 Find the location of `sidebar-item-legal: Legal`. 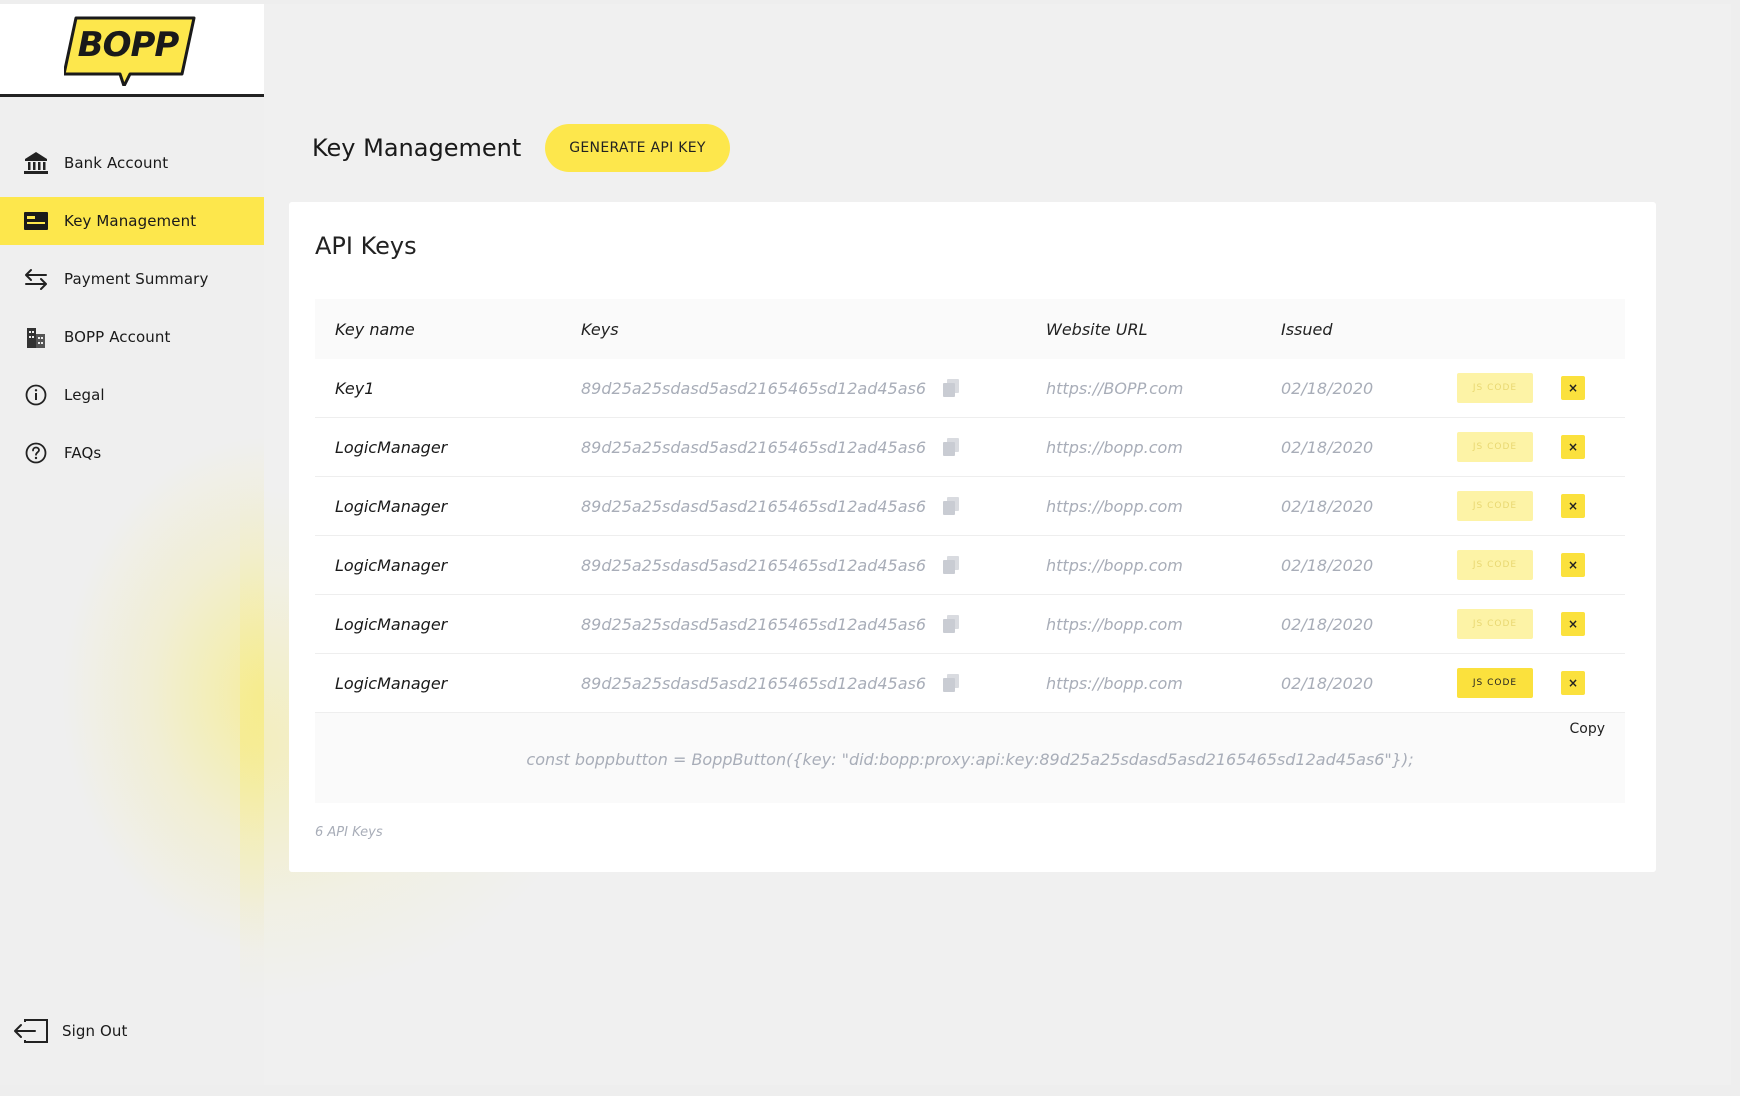

sidebar-item-legal: Legal is located at coordinates (132, 395).